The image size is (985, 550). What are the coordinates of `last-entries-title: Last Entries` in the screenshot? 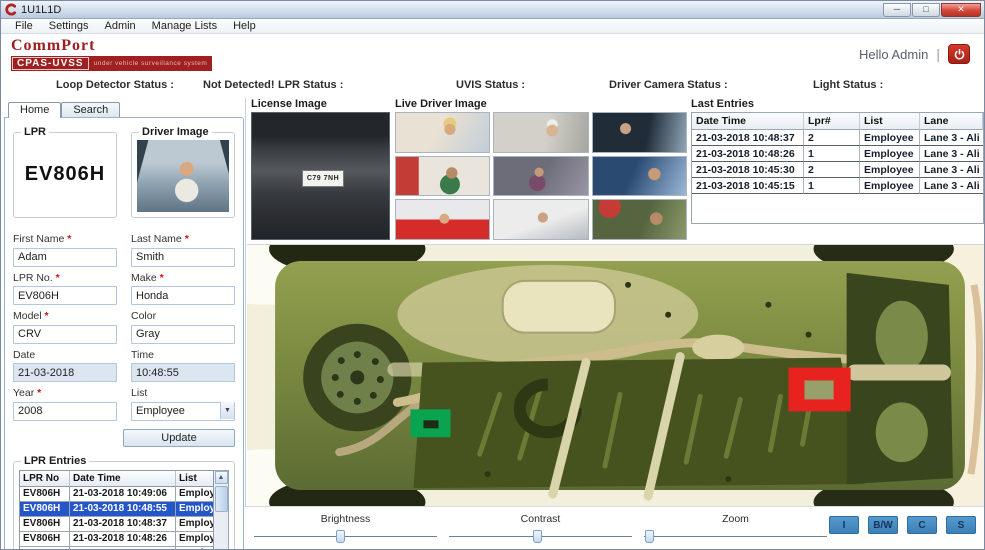 It's located at (722, 104).